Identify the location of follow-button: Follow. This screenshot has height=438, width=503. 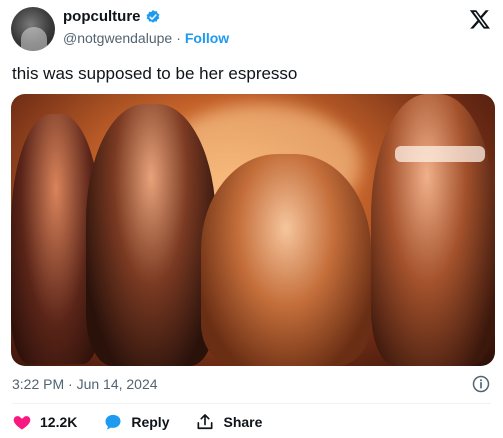
(207, 38).